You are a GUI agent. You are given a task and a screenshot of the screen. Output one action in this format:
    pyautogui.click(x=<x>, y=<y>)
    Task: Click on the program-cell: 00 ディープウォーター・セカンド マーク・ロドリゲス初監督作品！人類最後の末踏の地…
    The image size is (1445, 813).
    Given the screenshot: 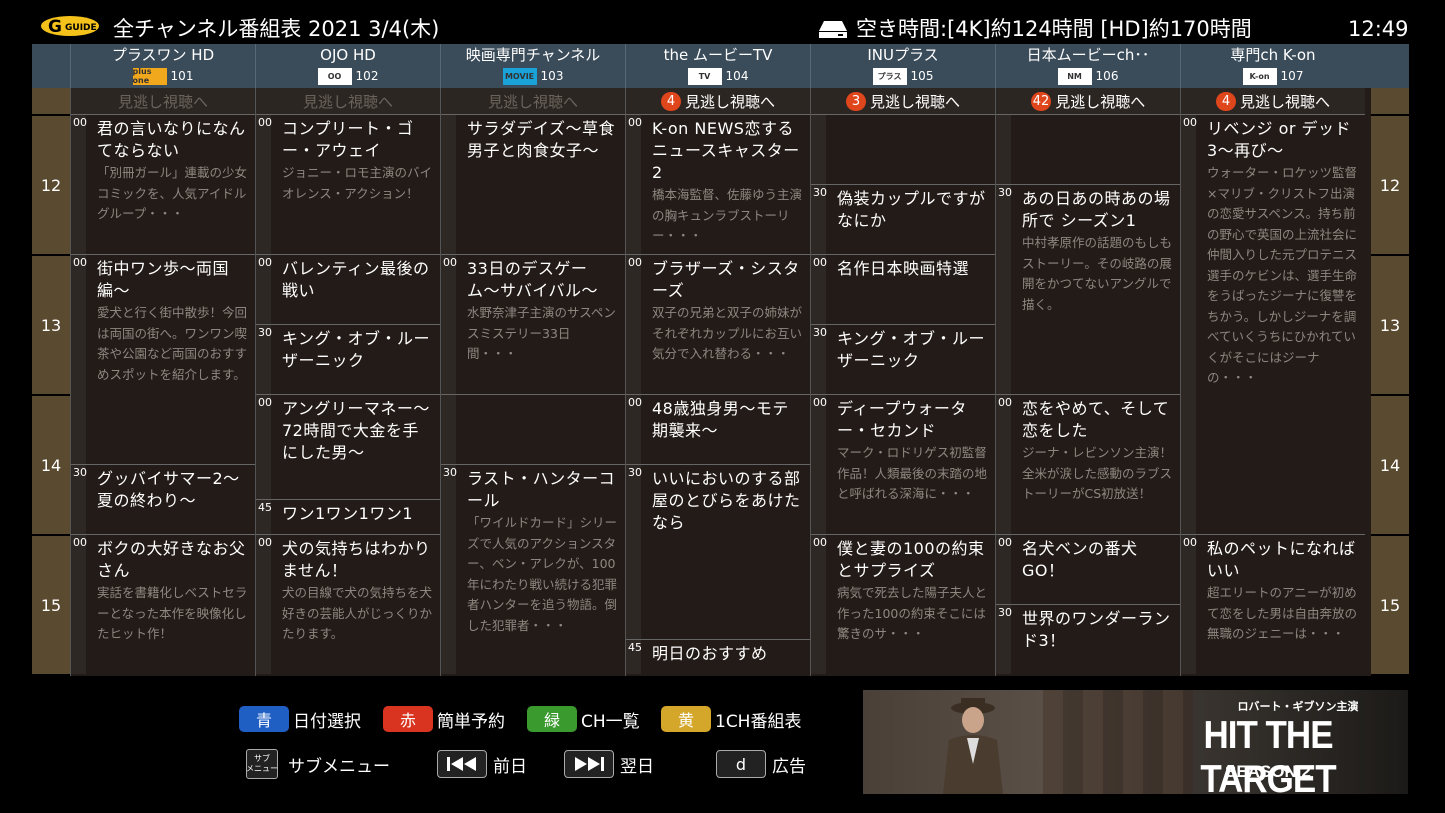 What is the action you would take?
    pyautogui.click(x=903, y=464)
    